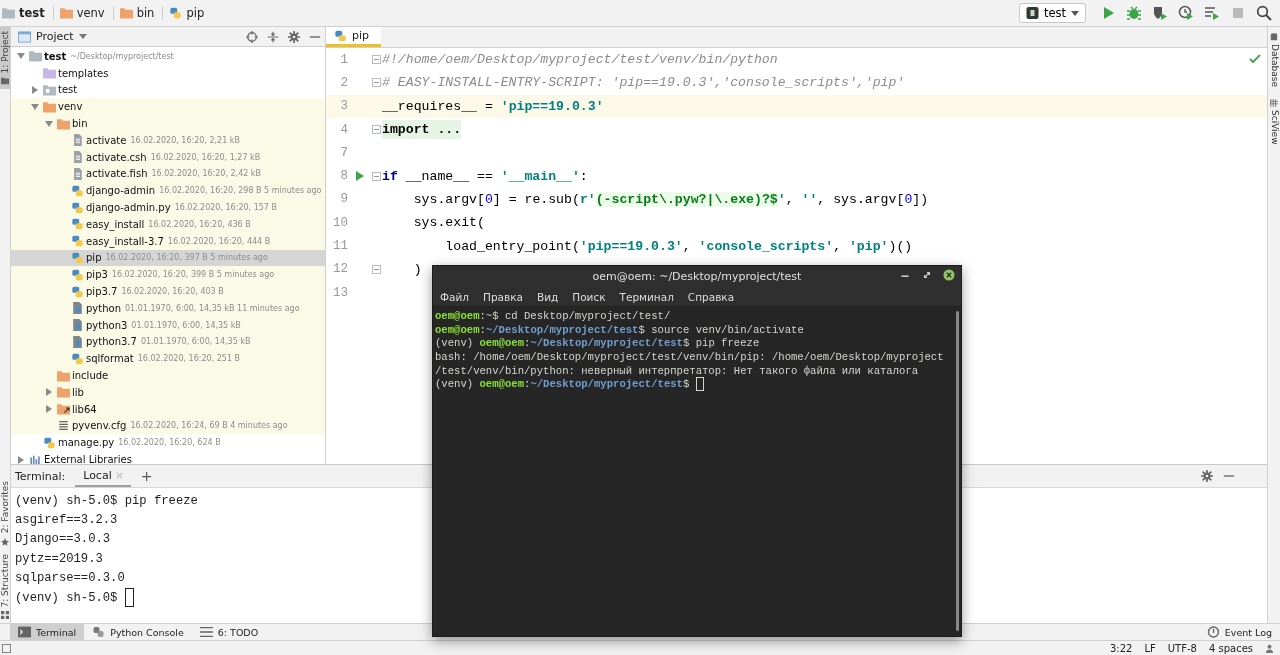  I want to click on tree-item: External Libraries, so click(168, 457).